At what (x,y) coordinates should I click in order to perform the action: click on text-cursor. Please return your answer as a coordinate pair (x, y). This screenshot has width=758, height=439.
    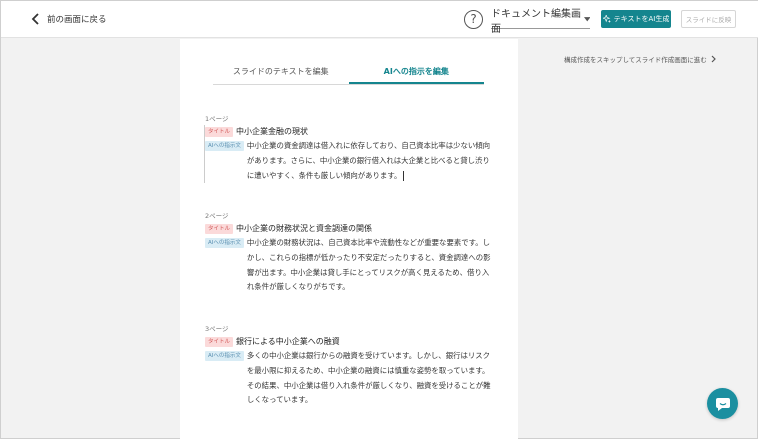
    Looking at the image, I should click on (404, 175).